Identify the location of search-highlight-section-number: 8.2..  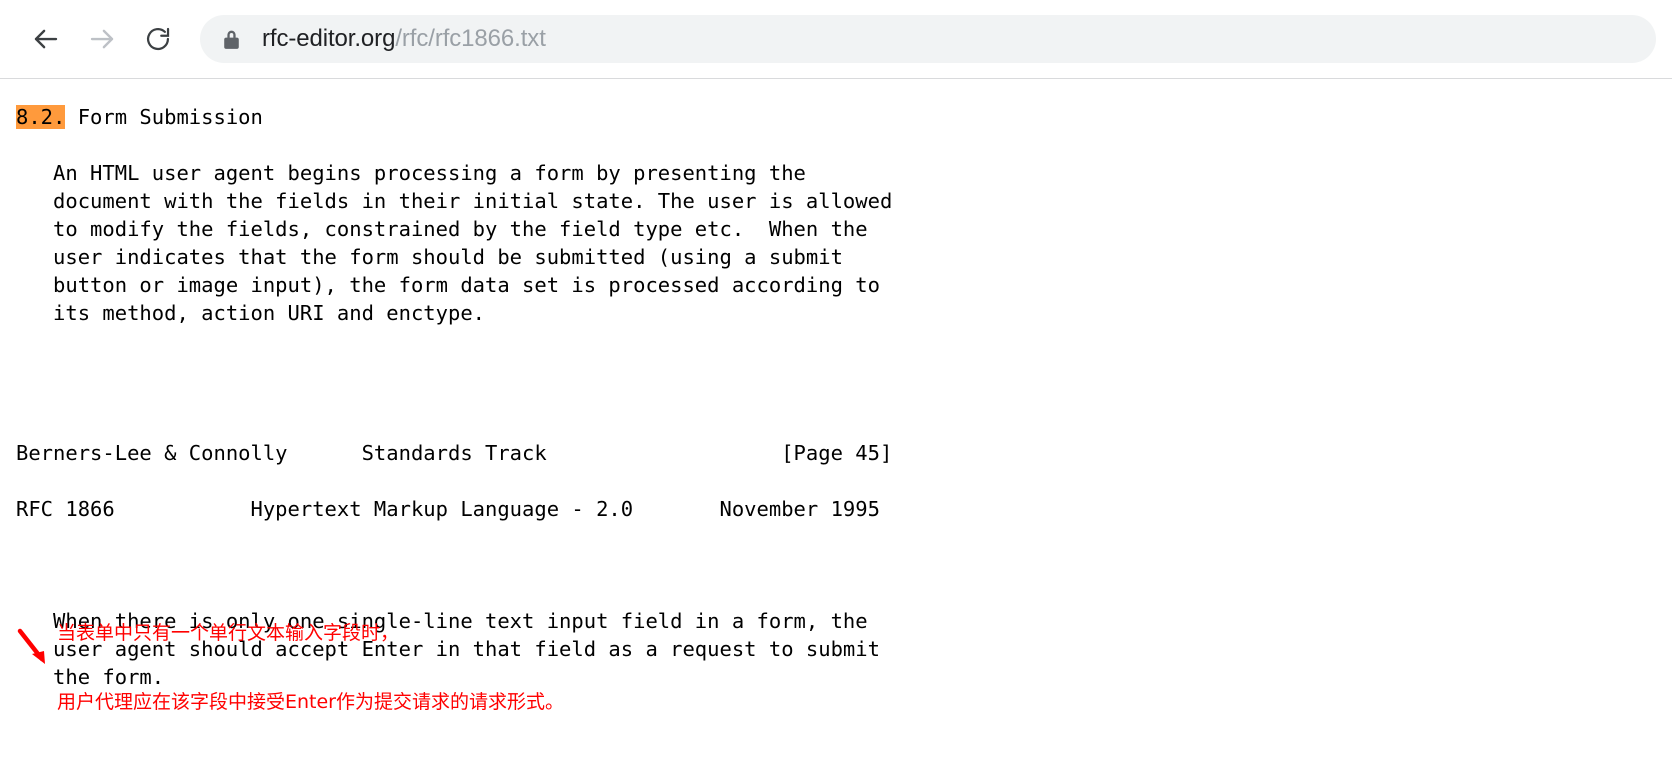
(41, 117).